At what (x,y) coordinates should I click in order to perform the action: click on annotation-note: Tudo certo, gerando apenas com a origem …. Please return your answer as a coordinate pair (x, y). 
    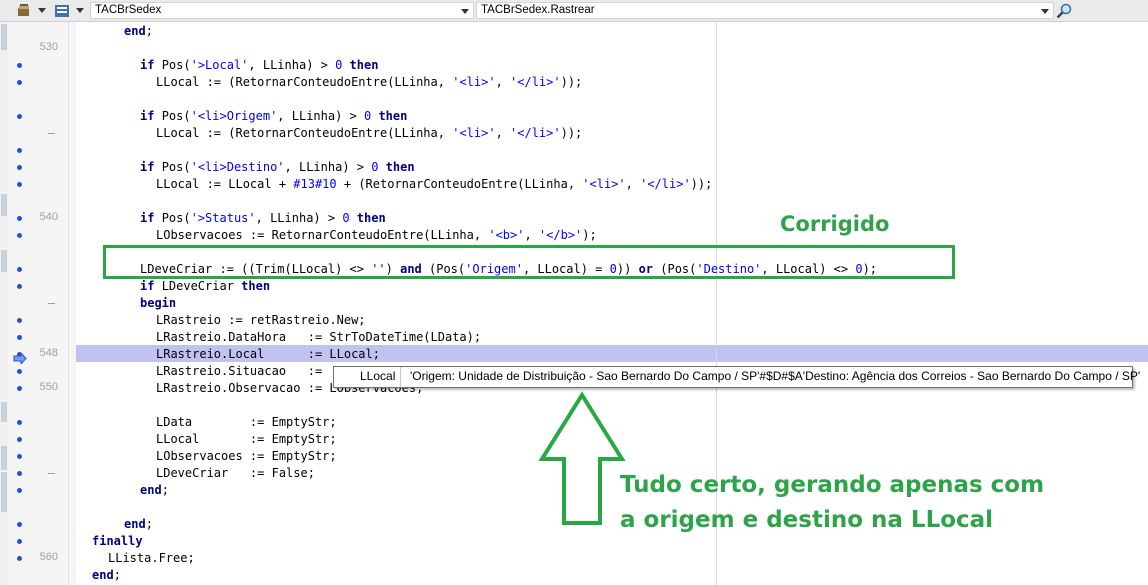
    Looking at the image, I should click on (880, 503).